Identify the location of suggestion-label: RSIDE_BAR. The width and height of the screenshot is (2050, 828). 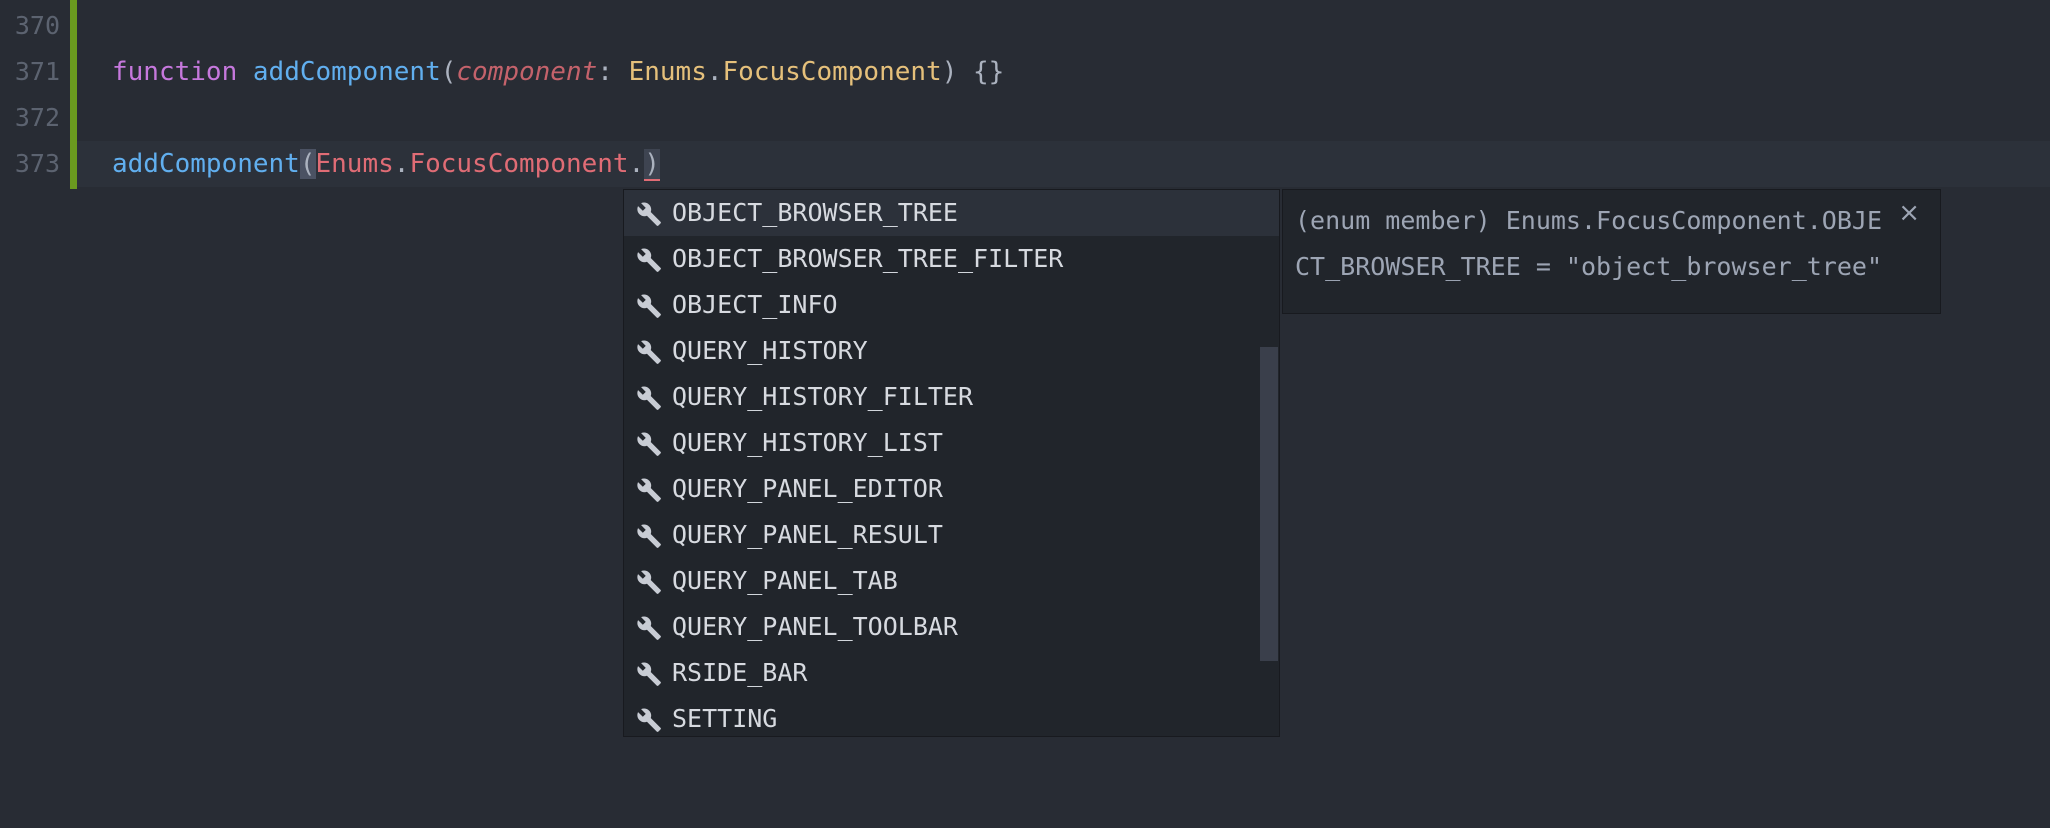
(740, 672).